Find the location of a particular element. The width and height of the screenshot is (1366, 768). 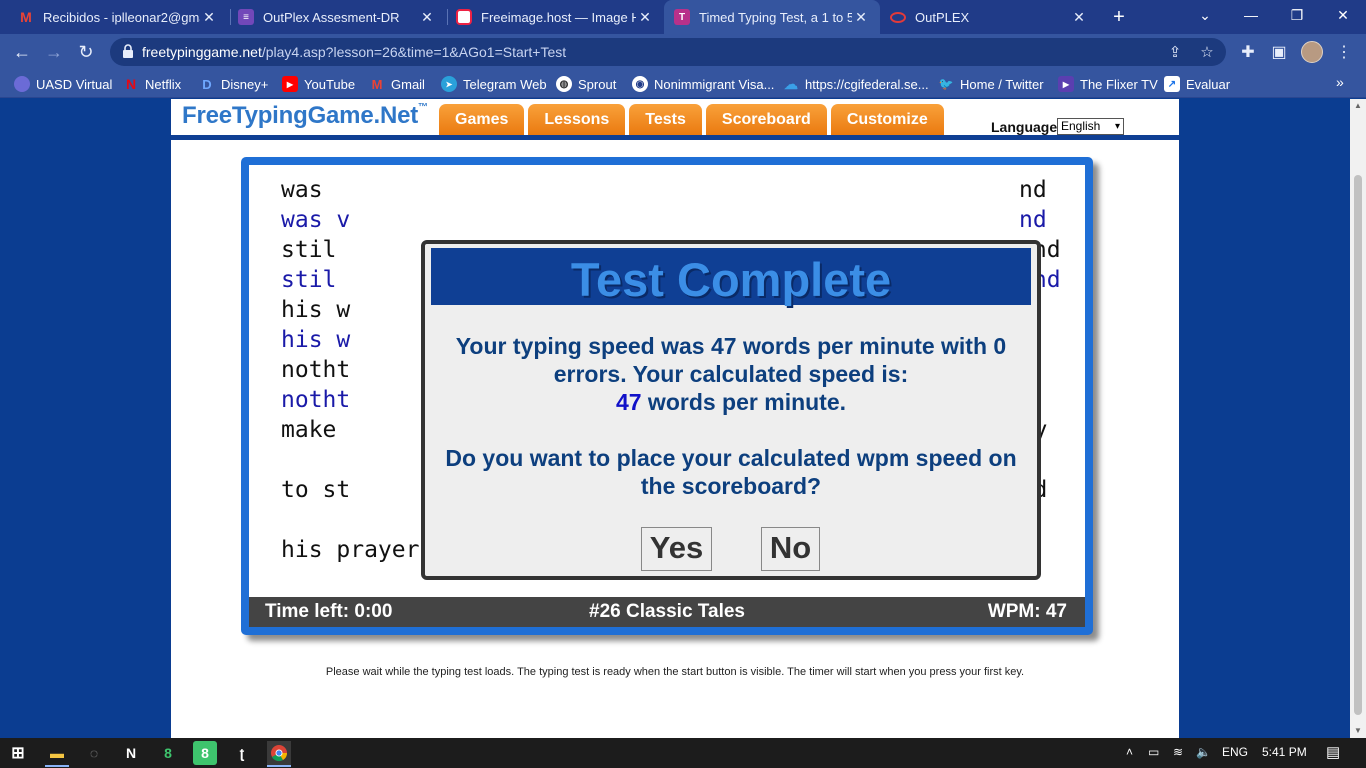

tab-outplex-assesment: ≡ OutPlex Assesment-DR ✕ is located at coordinates (337, 17).